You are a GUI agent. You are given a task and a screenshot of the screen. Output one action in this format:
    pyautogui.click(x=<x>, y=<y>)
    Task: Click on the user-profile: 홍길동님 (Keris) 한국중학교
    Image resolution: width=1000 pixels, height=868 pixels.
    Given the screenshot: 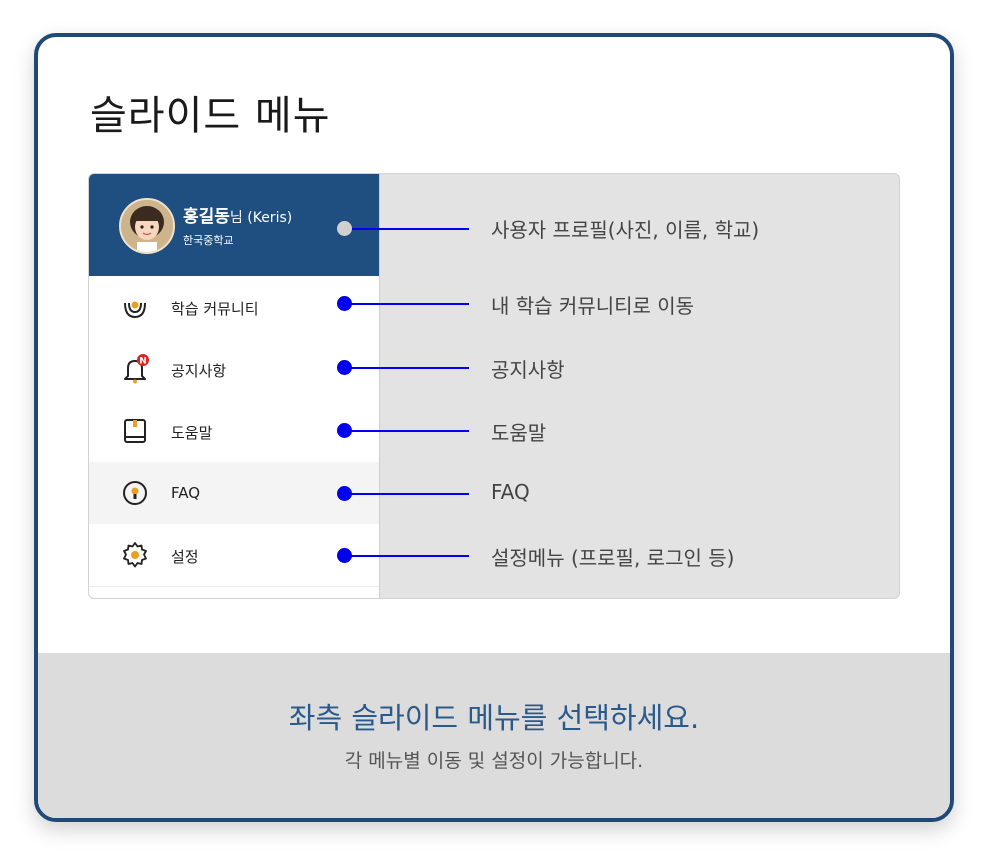 What is the action you would take?
    pyautogui.click(x=234, y=225)
    